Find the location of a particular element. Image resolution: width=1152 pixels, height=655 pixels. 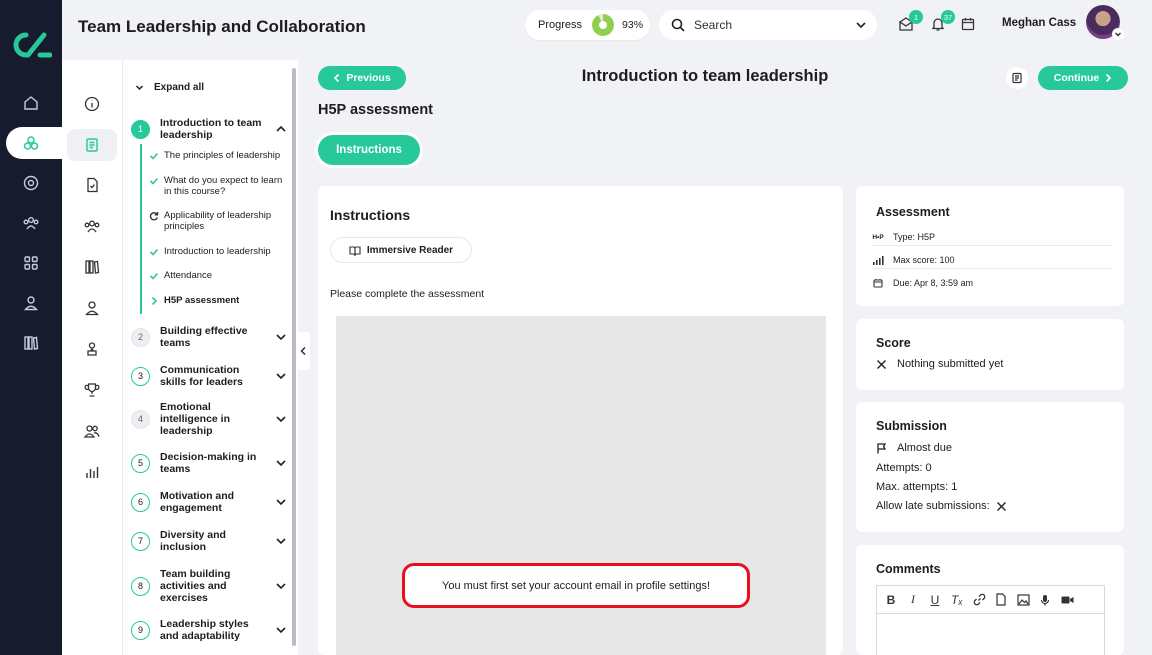

trophy-icon is located at coordinates (92, 390).